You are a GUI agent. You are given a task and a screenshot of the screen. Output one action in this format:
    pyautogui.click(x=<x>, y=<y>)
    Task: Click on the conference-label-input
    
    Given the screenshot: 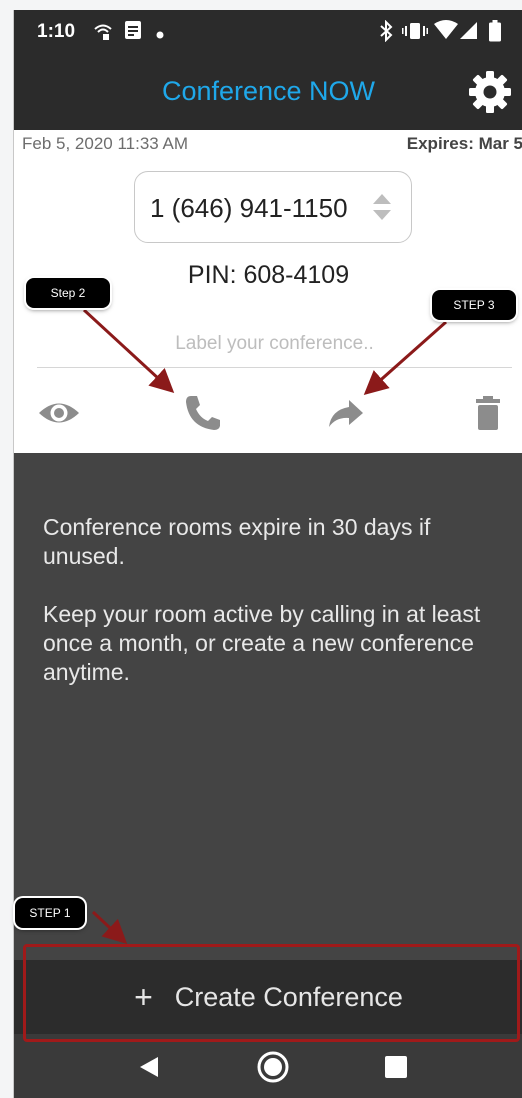 What is the action you would take?
    pyautogui.click(x=274, y=344)
    